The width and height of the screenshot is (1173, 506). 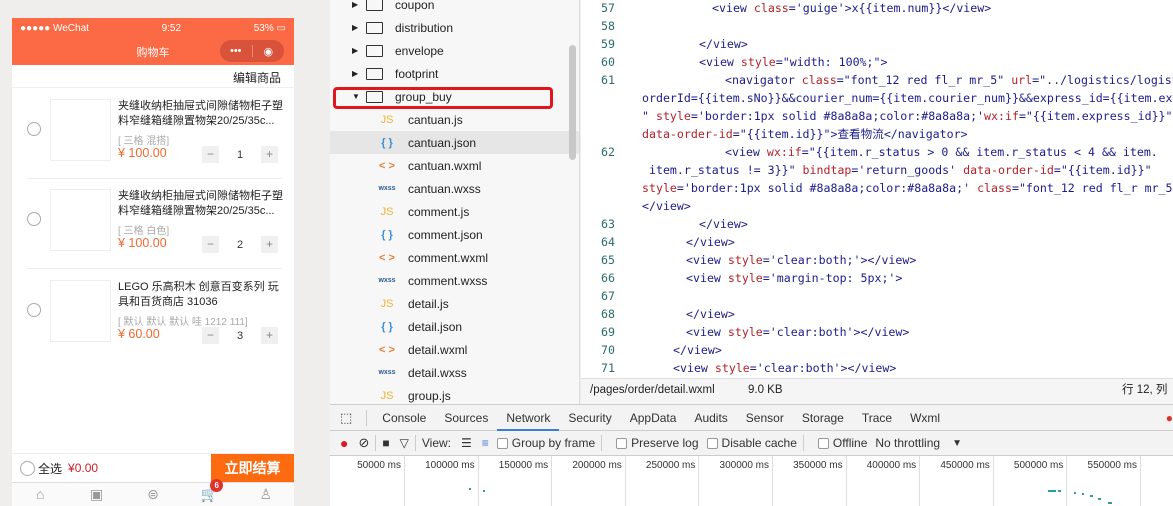 What do you see at coordinates (710, 418) in the screenshot?
I see `tab-audits: Audits` at bounding box center [710, 418].